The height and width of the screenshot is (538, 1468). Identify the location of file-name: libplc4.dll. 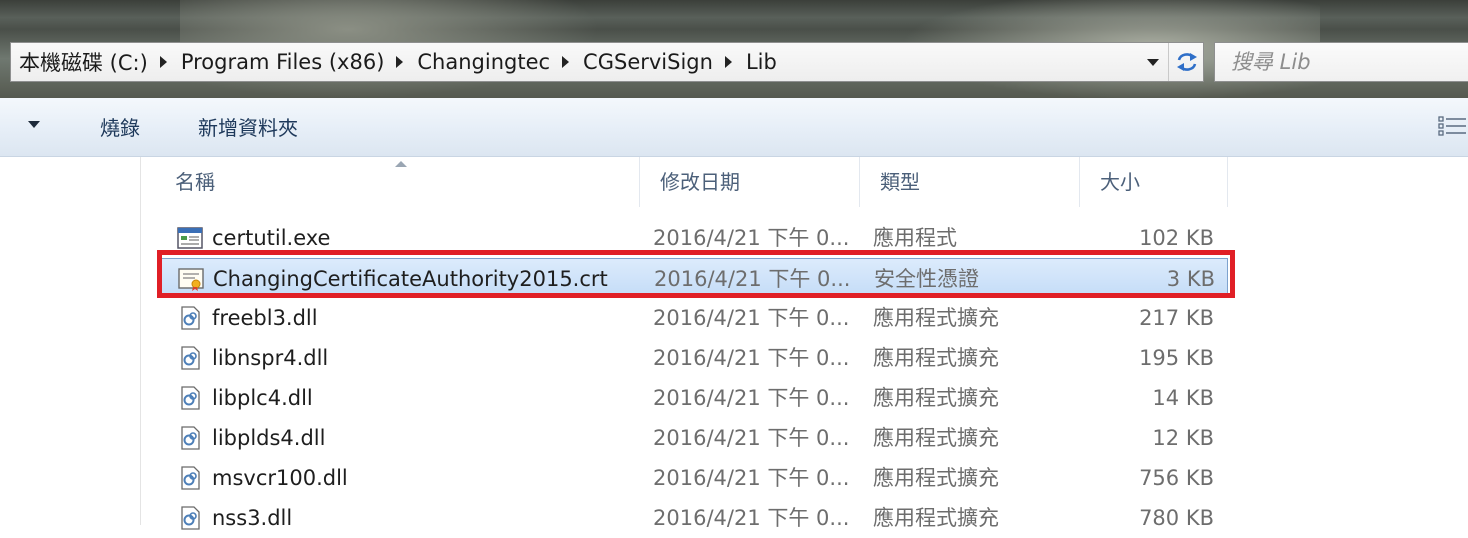
(262, 398).